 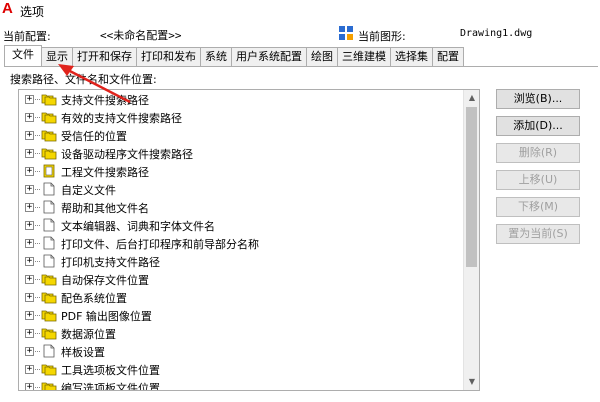 What do you see at coordinates (110, 370) in the screenshot?
I see `tree-node-label: 工具选项板文件位置` at bounding box center [110, 370].